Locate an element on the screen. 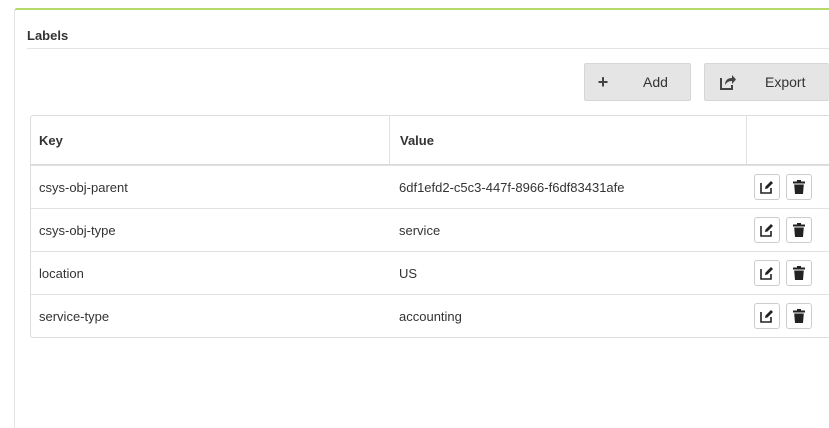 This screenshot has height=428, width=829. panel-header: Labels ? is located at coordinates (428, 37).